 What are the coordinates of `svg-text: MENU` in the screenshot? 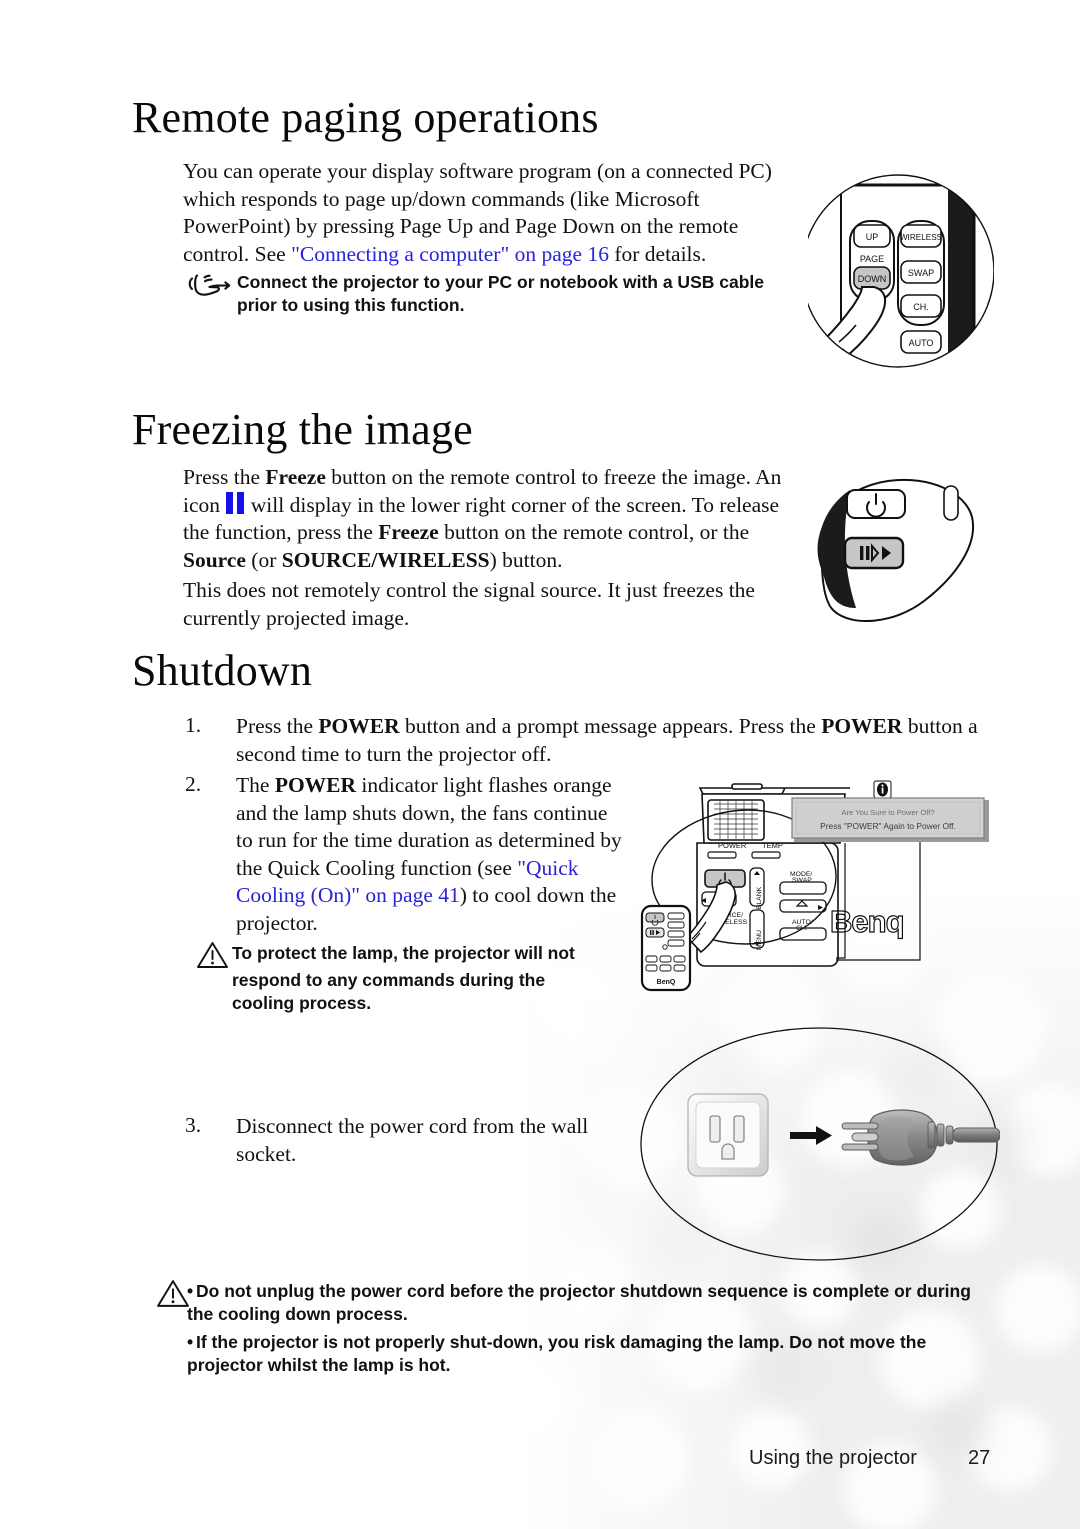 It's located at (759, 940).